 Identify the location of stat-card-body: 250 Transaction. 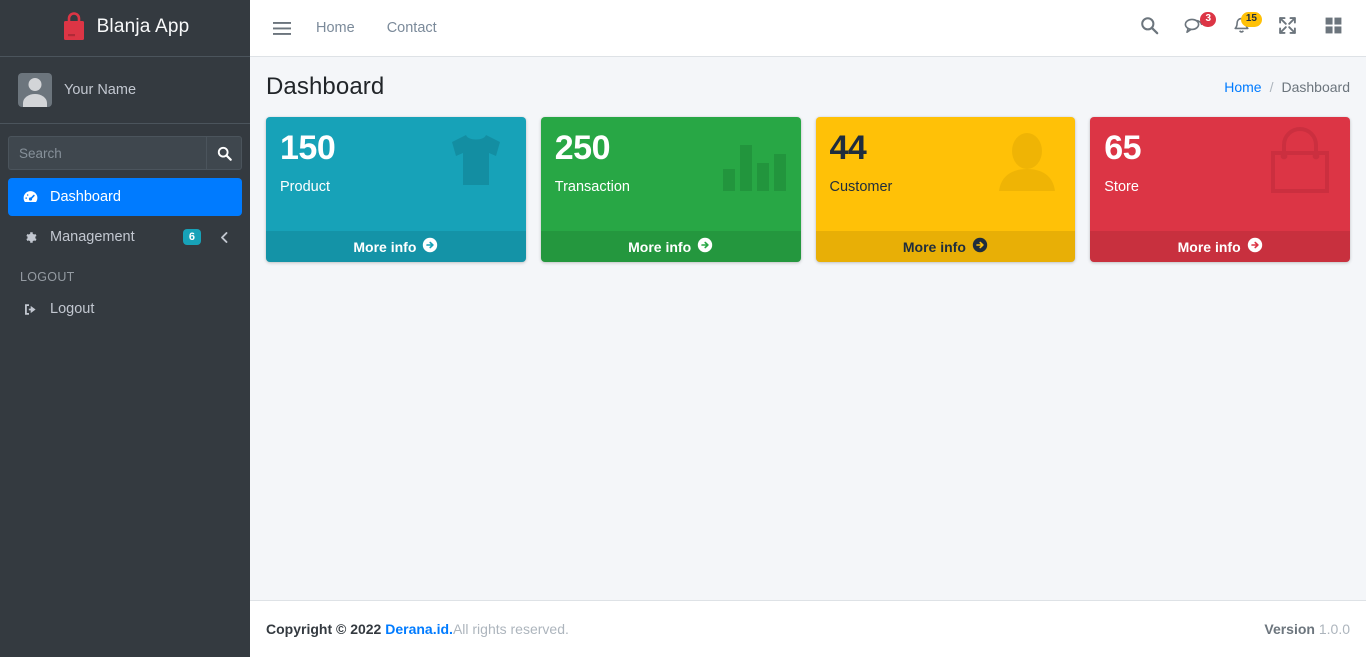
(671, 174).